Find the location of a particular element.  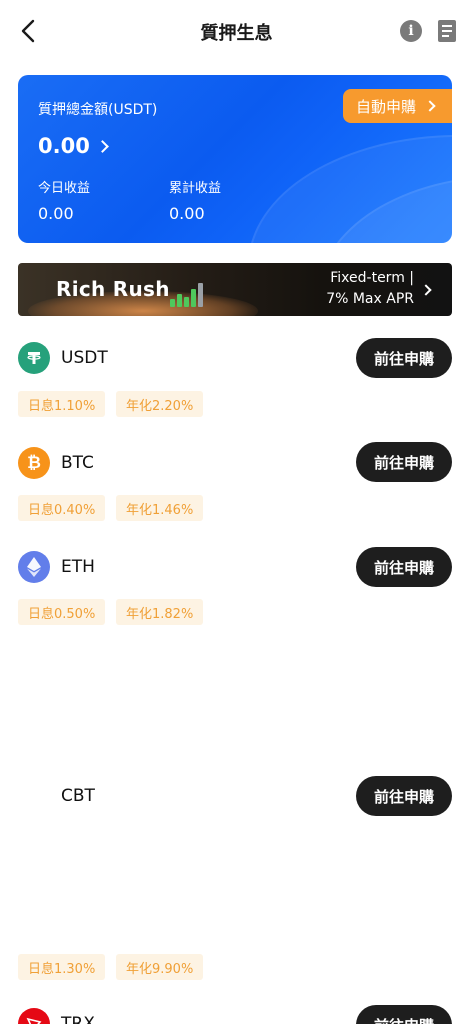

banner-subtitle-2: 7% Max APR is located at coordinates (370, 299).